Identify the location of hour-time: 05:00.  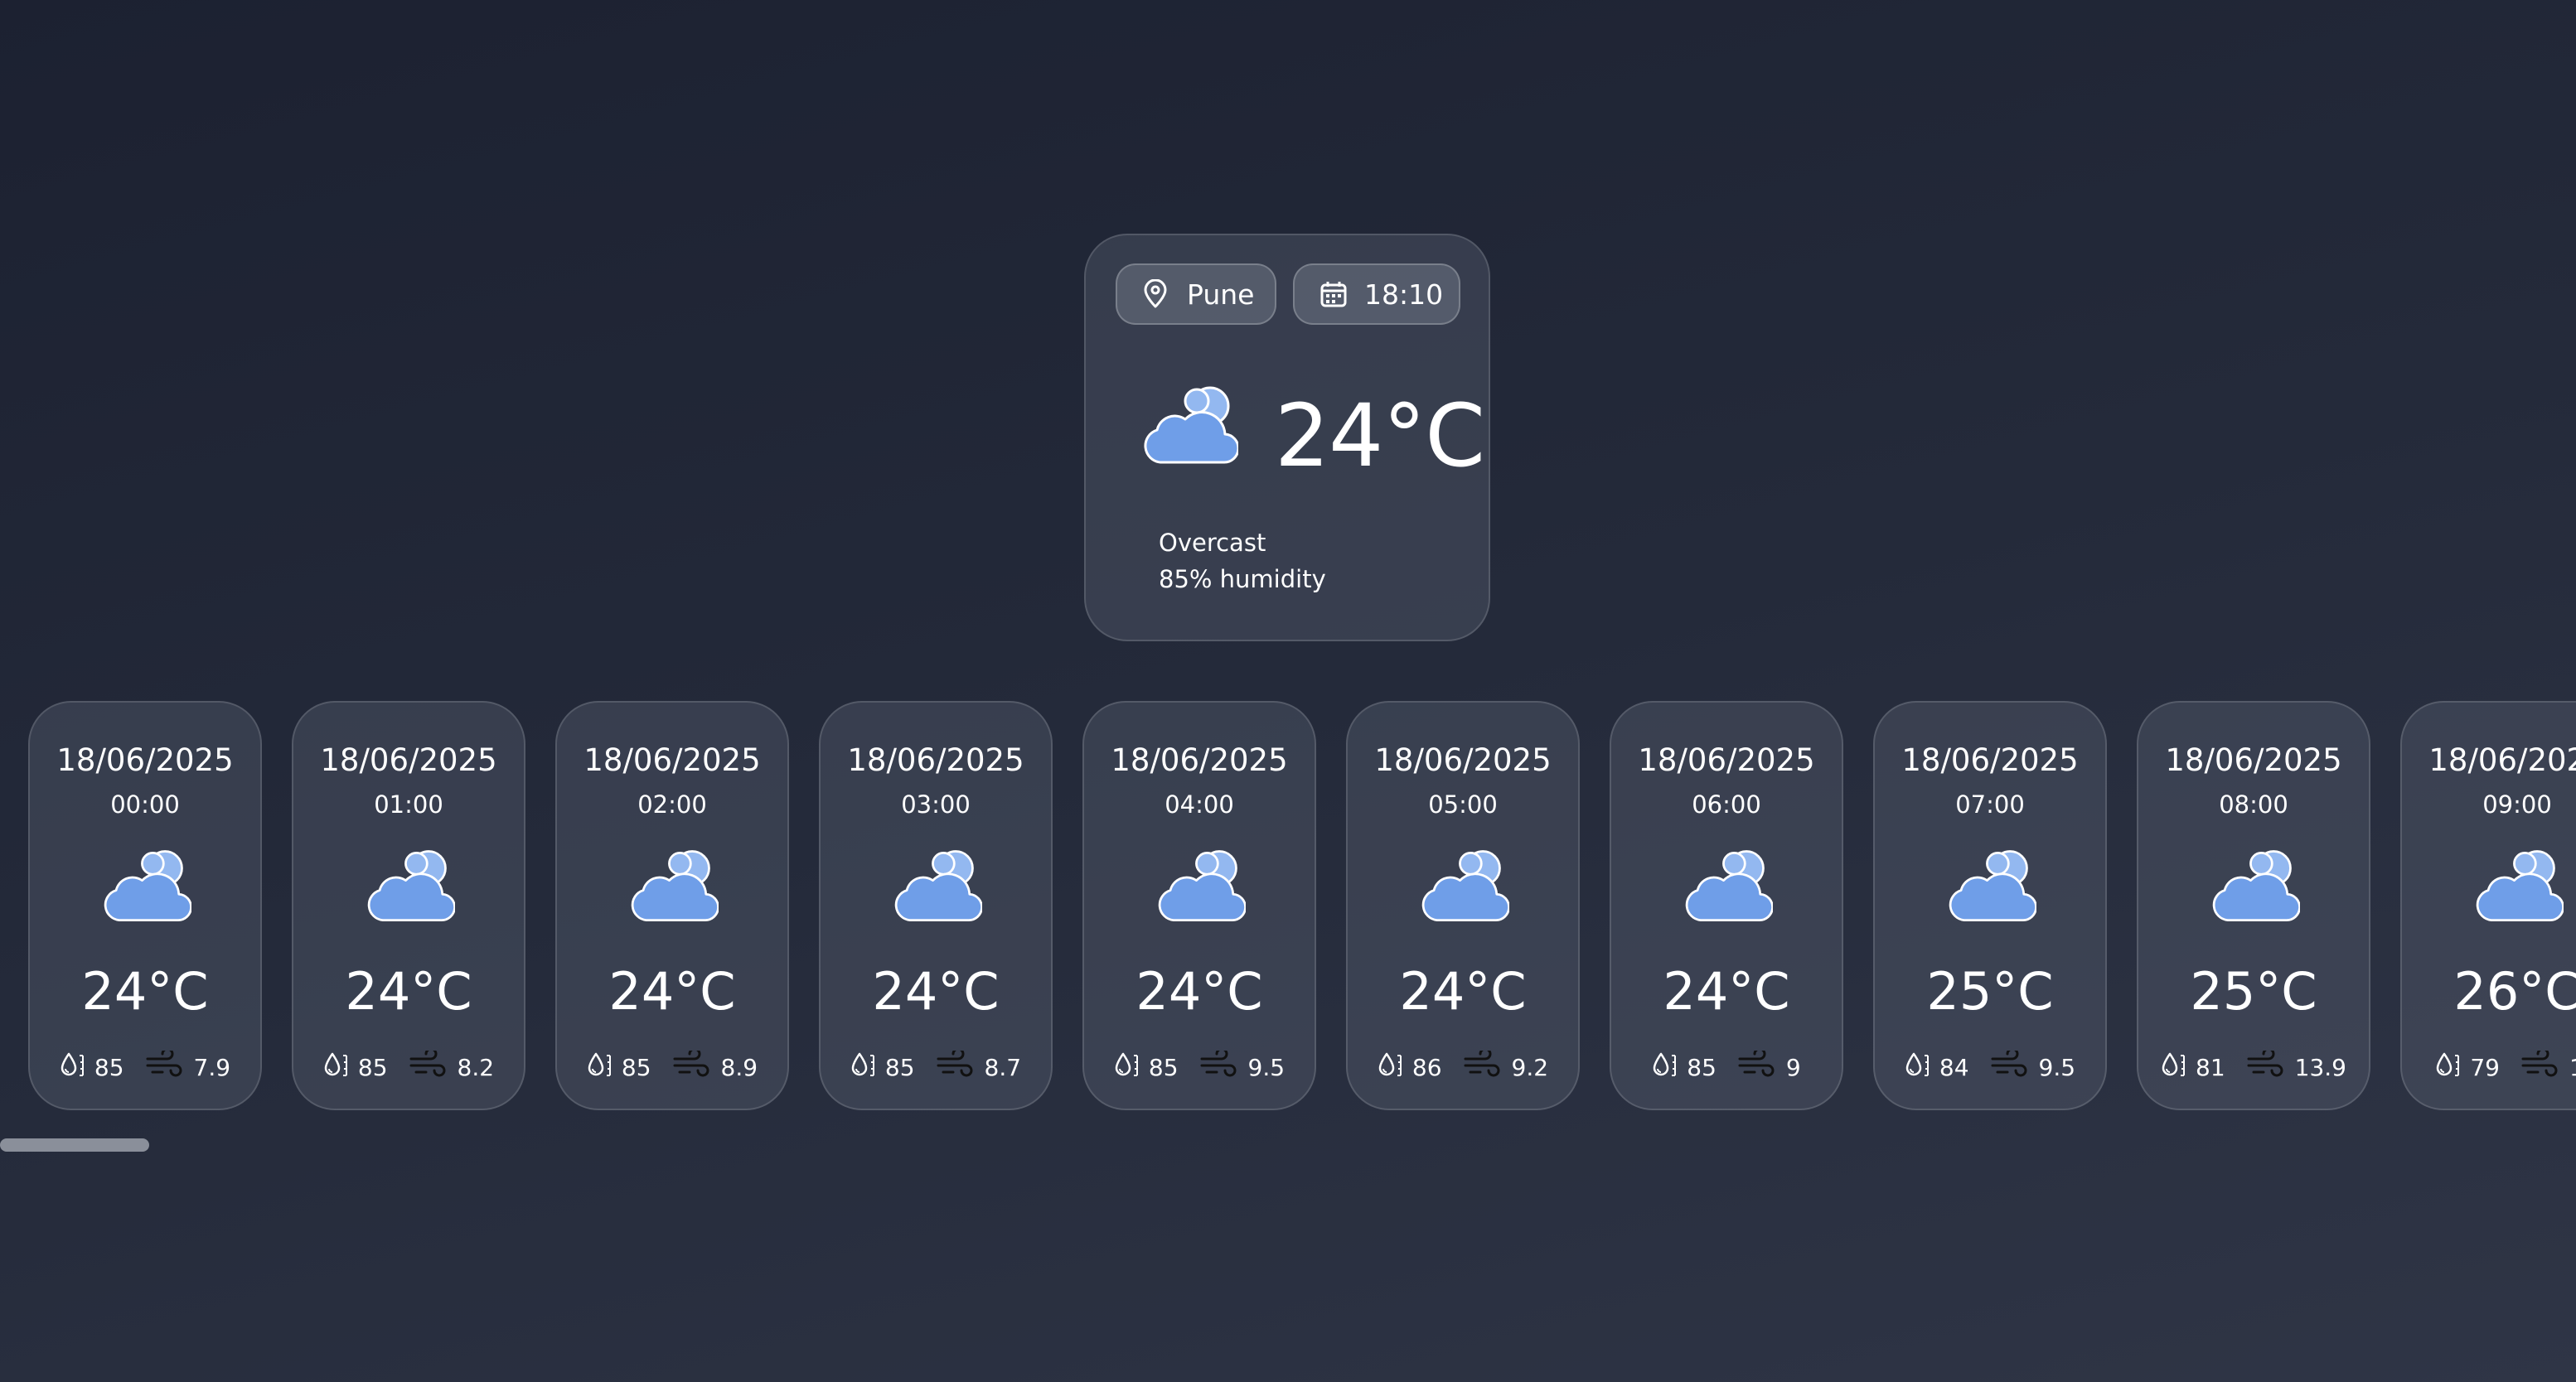
(1463, 804).